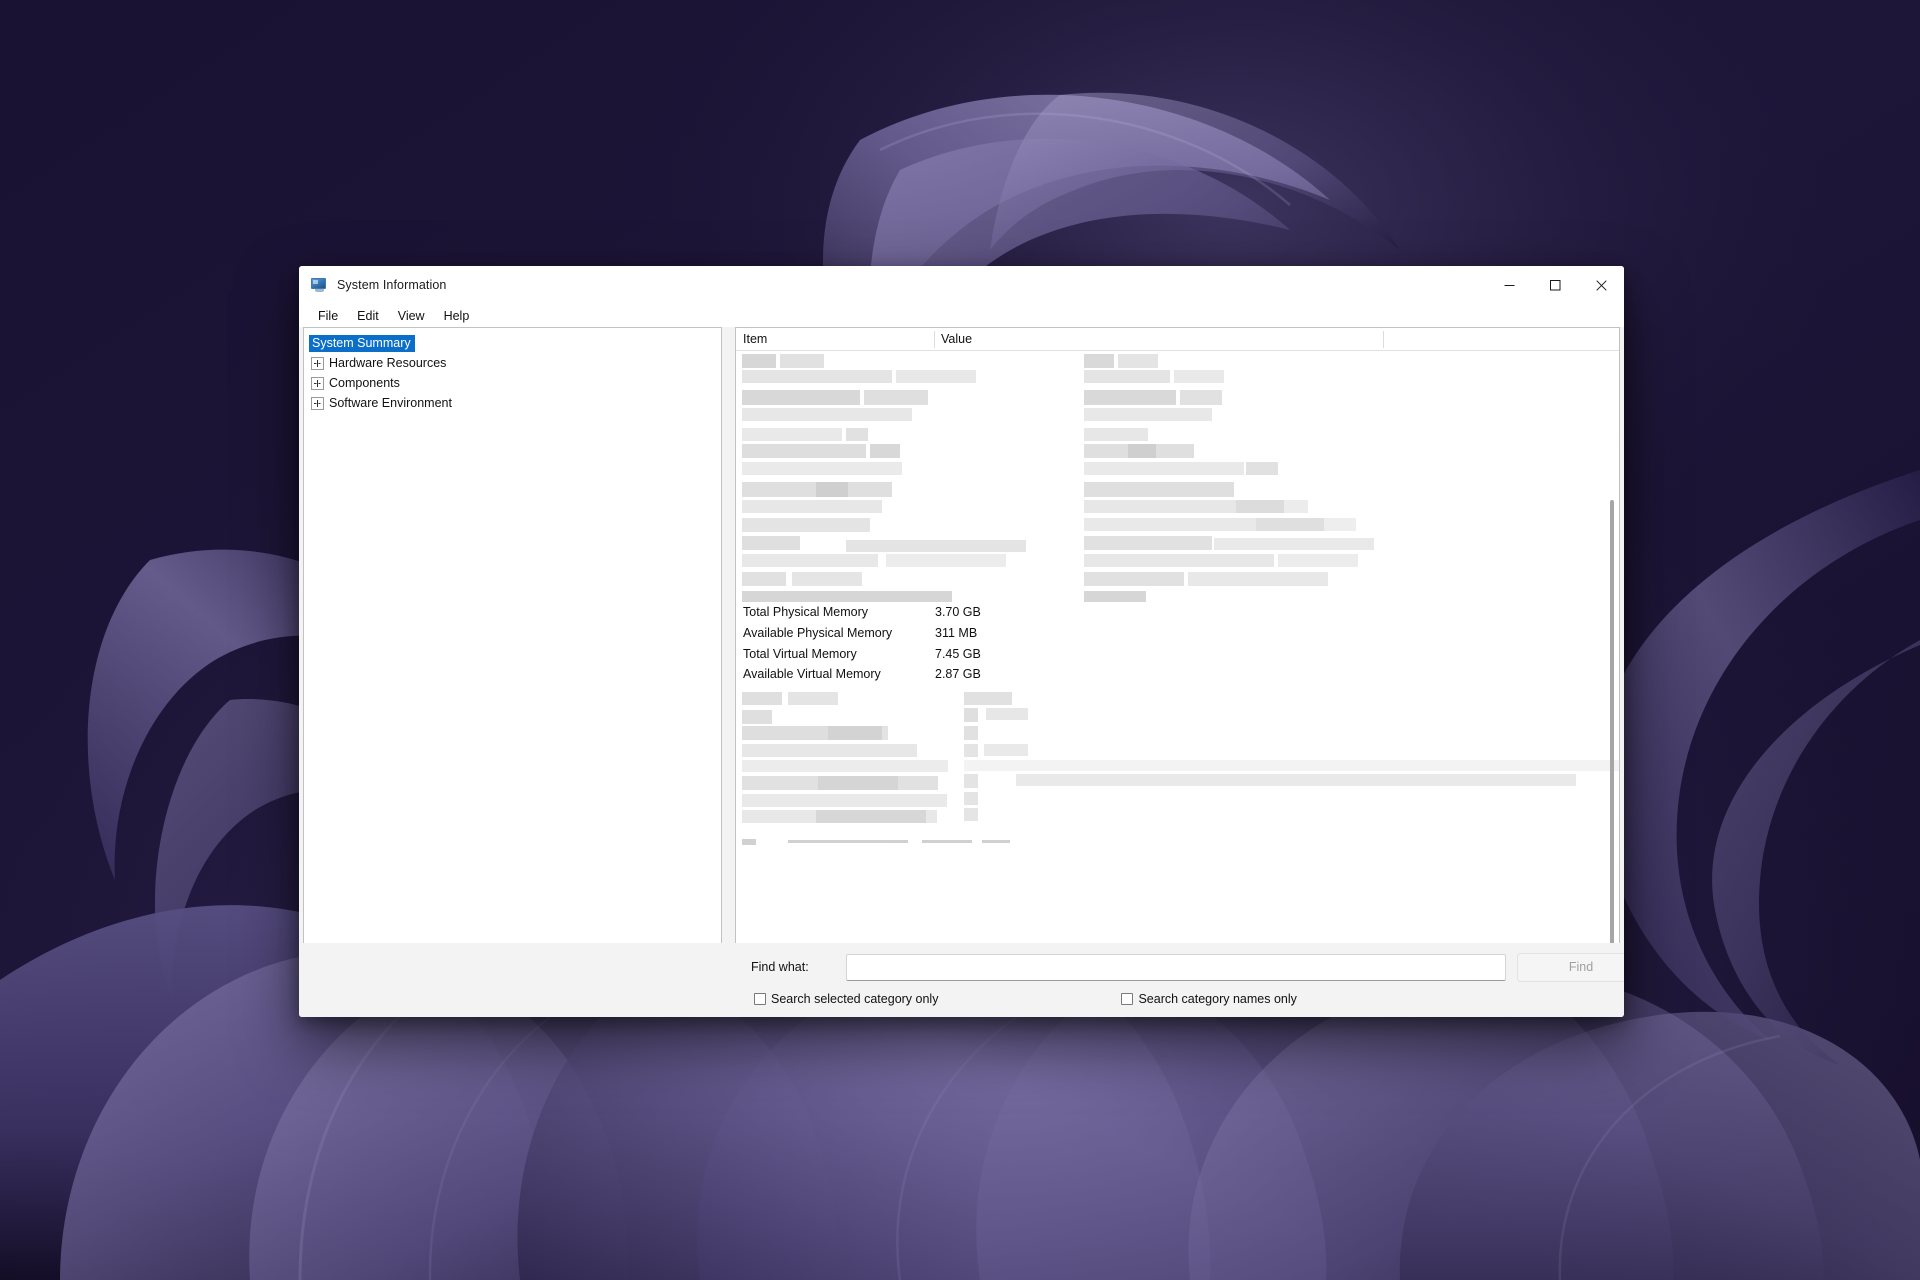 Image resolution: width=1920 pixels, height=1280 pixels. I want to click on redacted-content-upper, so click(1058, 470).